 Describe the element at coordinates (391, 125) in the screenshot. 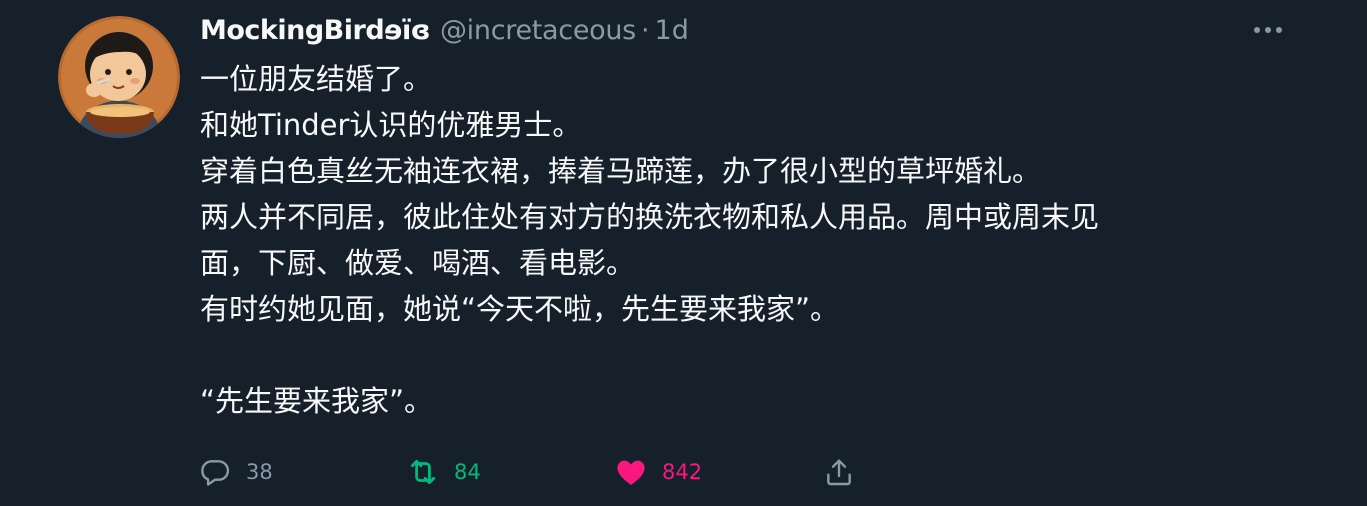

I see `tweet-text-line: 和她Tinder认识的优雅男士。` at that location.